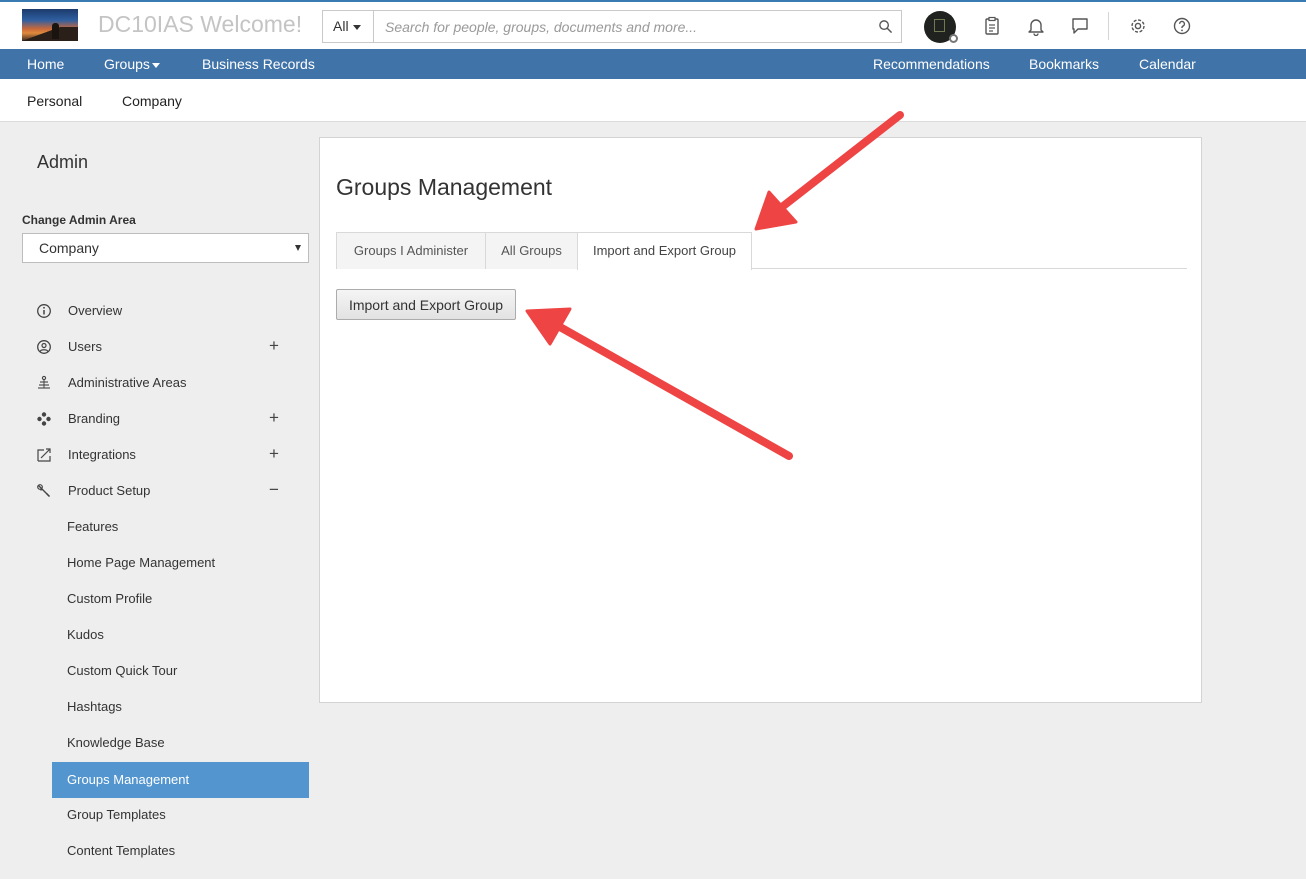  I want to click on integration-icon, so click(44, 455).